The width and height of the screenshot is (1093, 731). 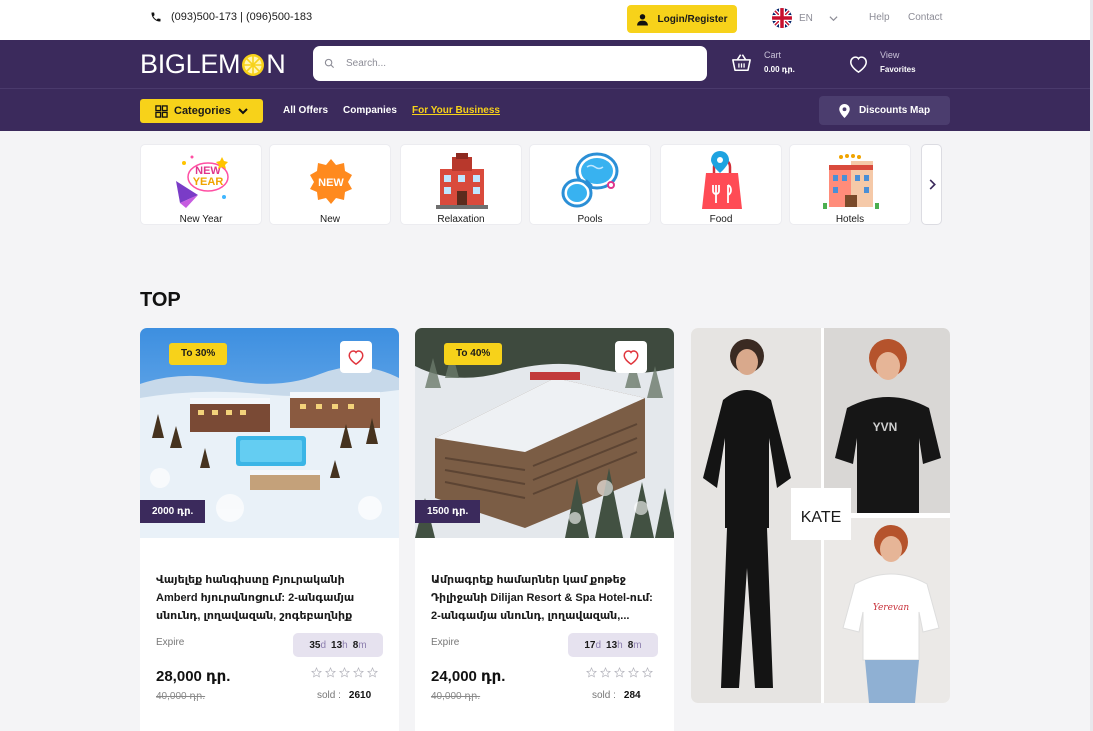 I want to click on deal-price: 28,000 դր., so click(x=193, y=676).